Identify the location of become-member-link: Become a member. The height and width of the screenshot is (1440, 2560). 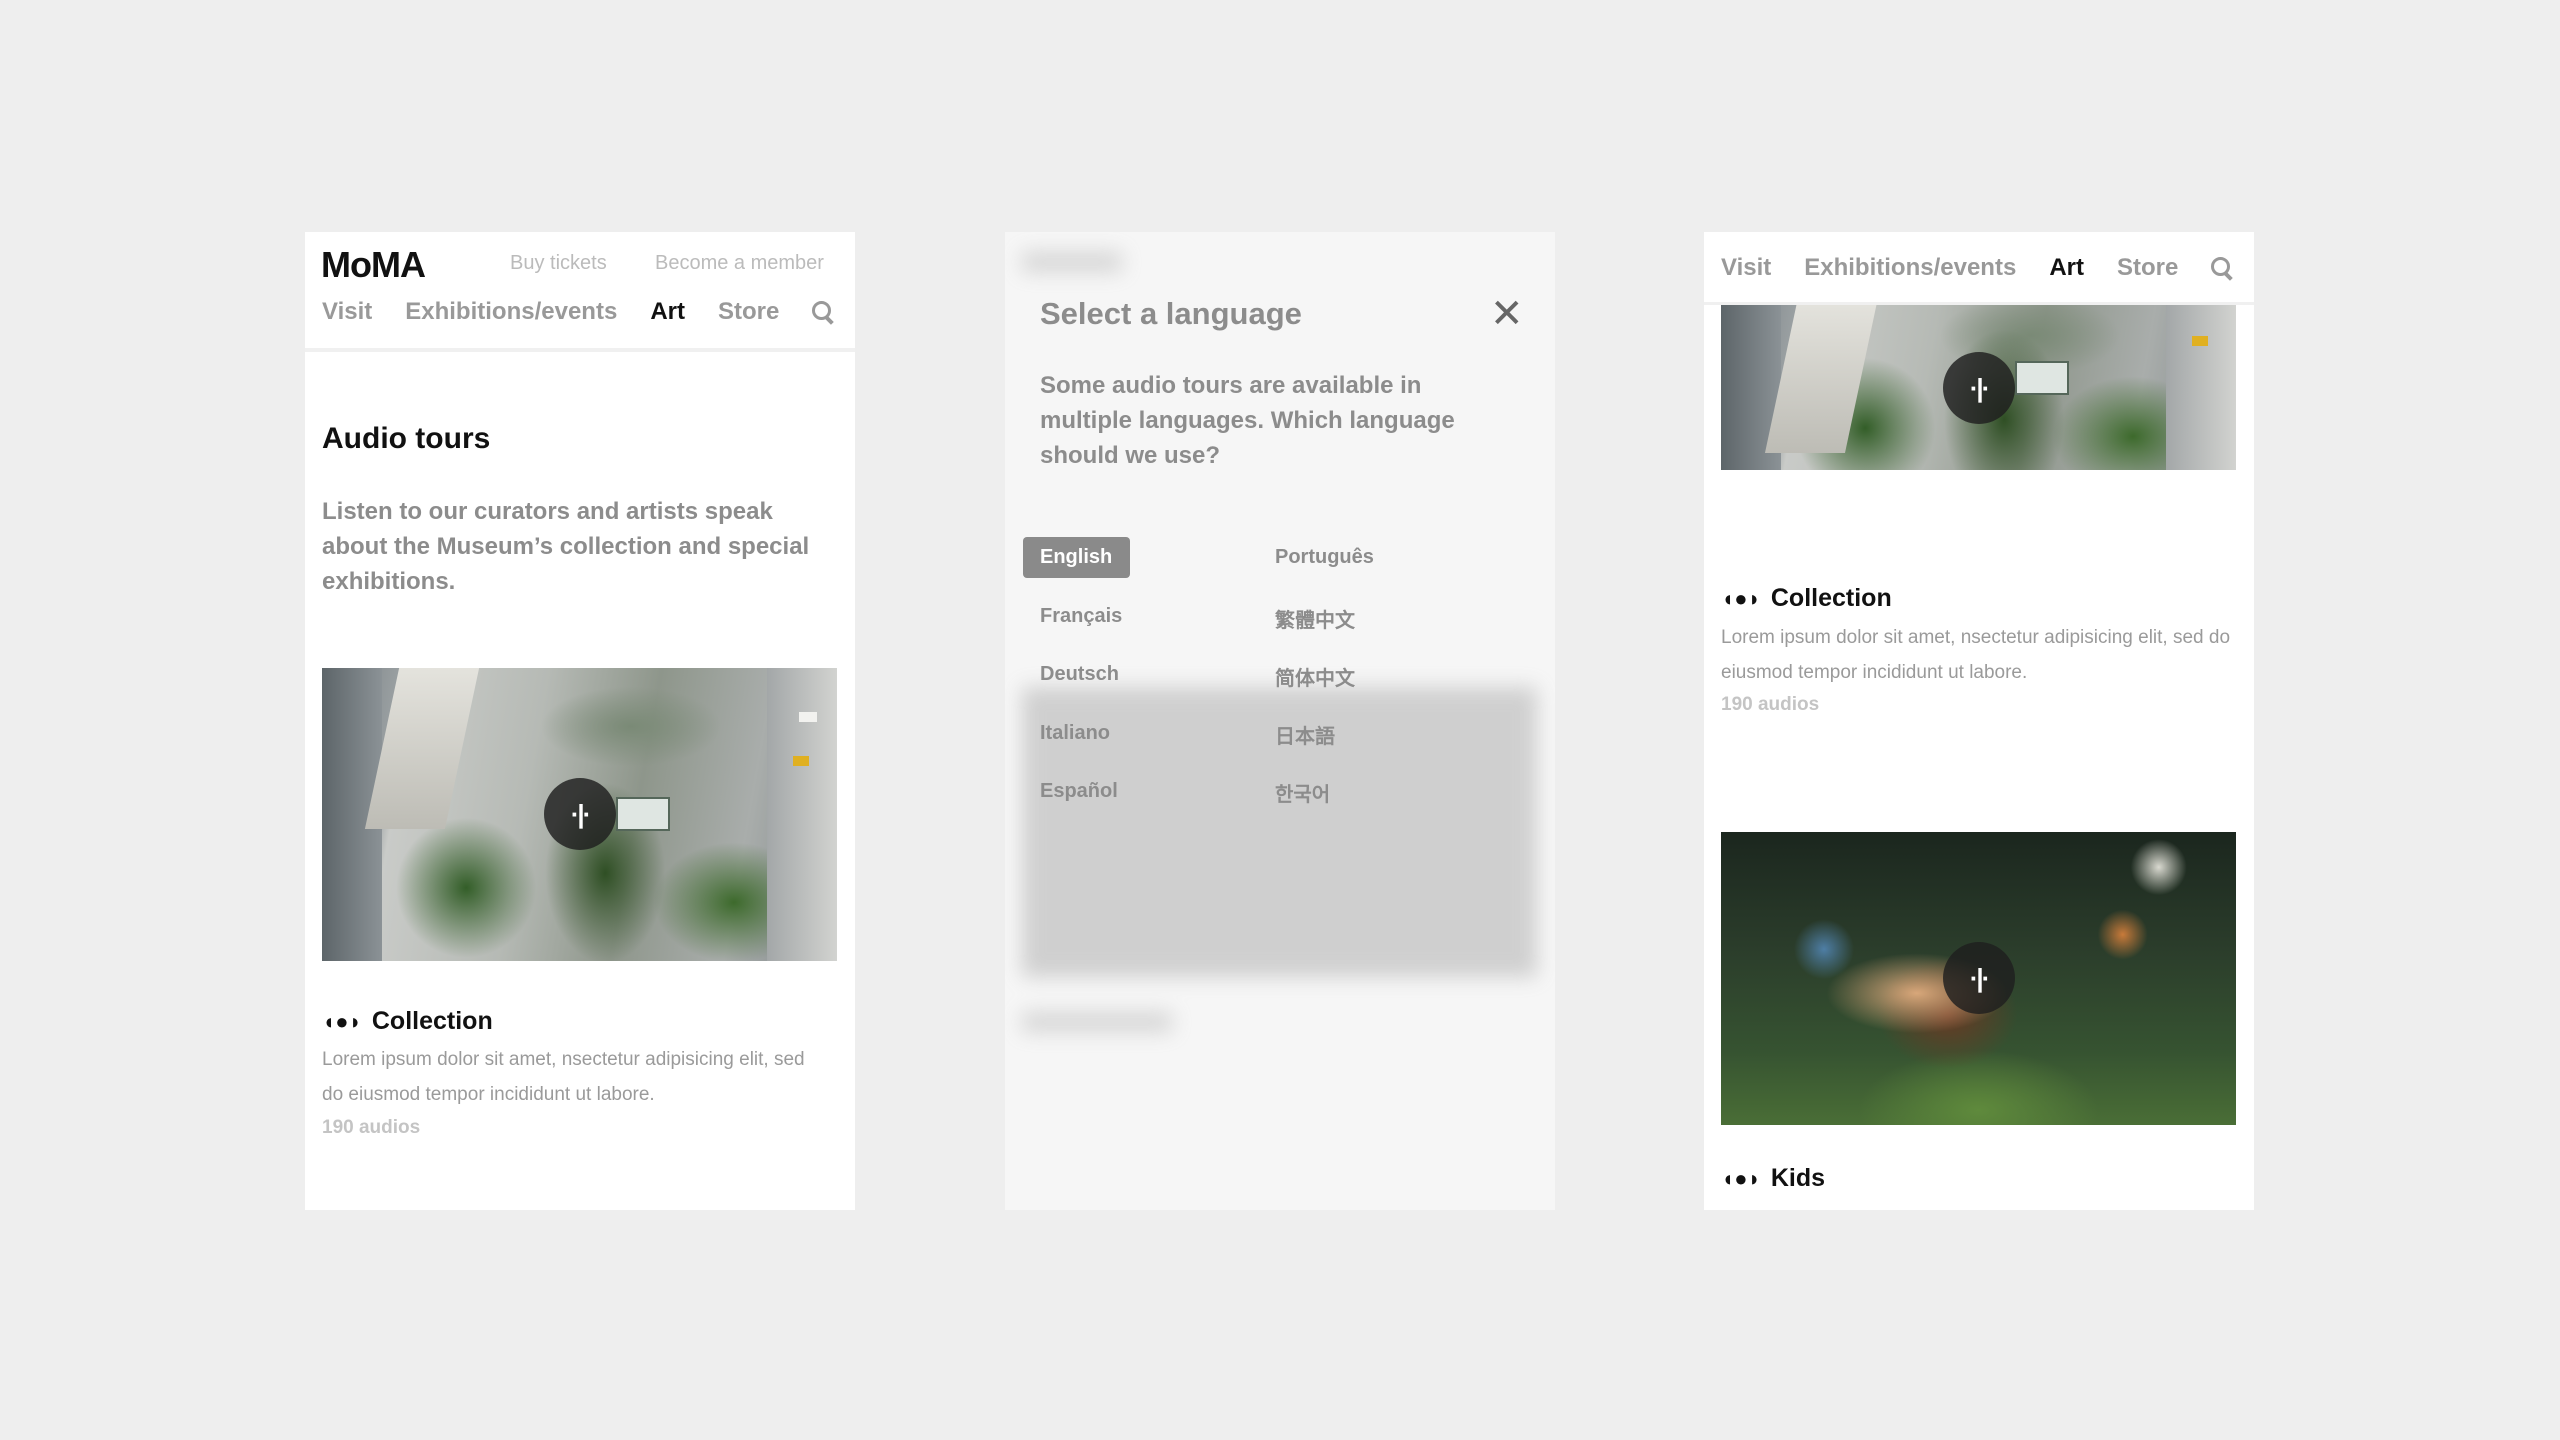
(739, 263).